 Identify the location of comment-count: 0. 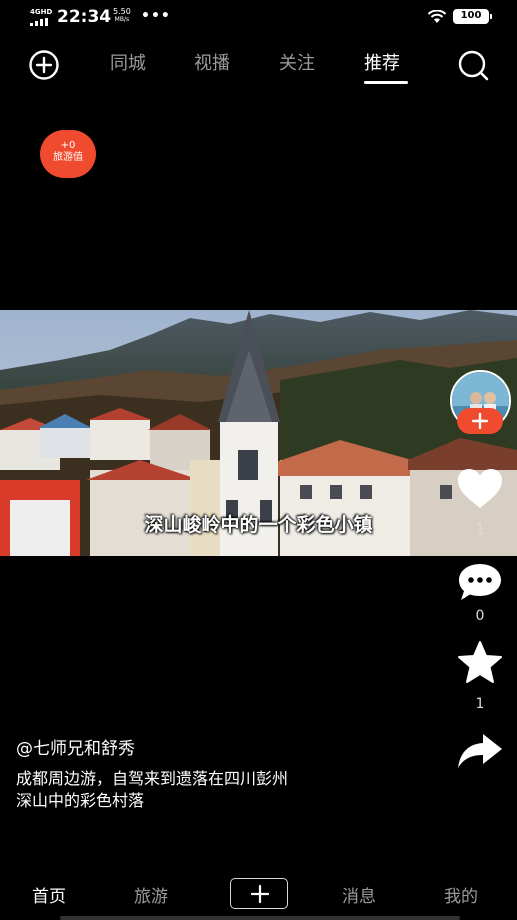
(480, 616).